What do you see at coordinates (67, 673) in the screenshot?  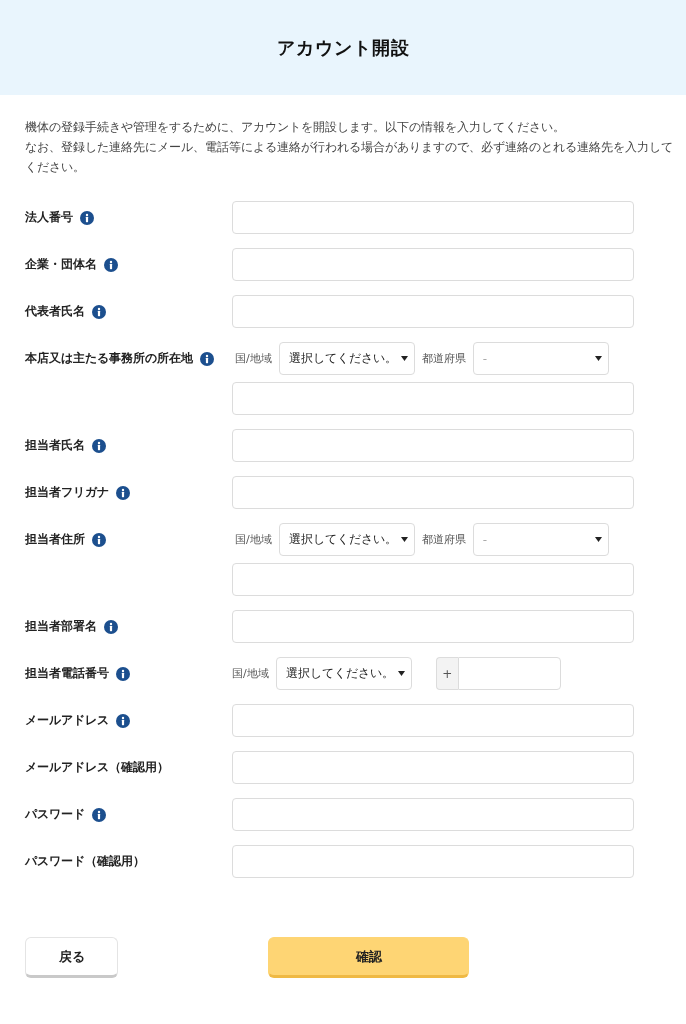 I see `field-label: 担当者電話番号` at bounding box center [67, 673].